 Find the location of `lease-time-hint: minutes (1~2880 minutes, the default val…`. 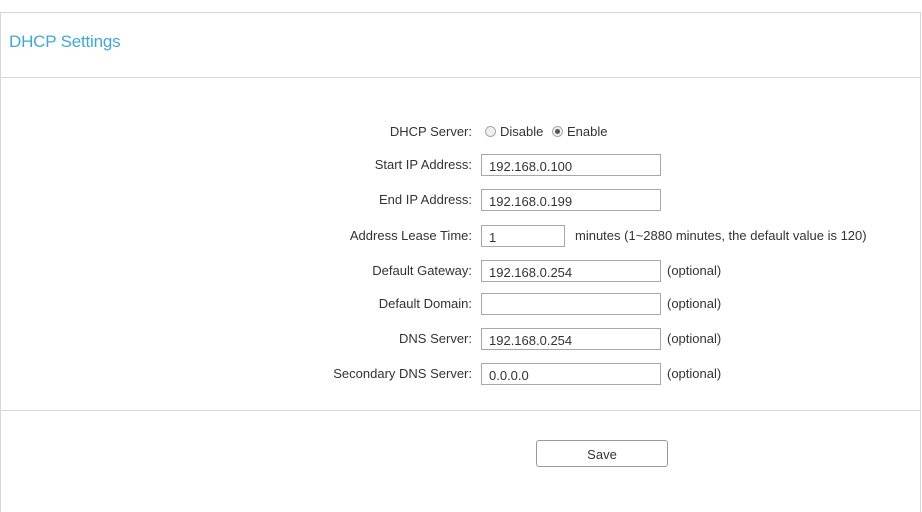

lease-time-hint: minutes (1~2880 minutes, the default val… is located at coordinates (721, 235).